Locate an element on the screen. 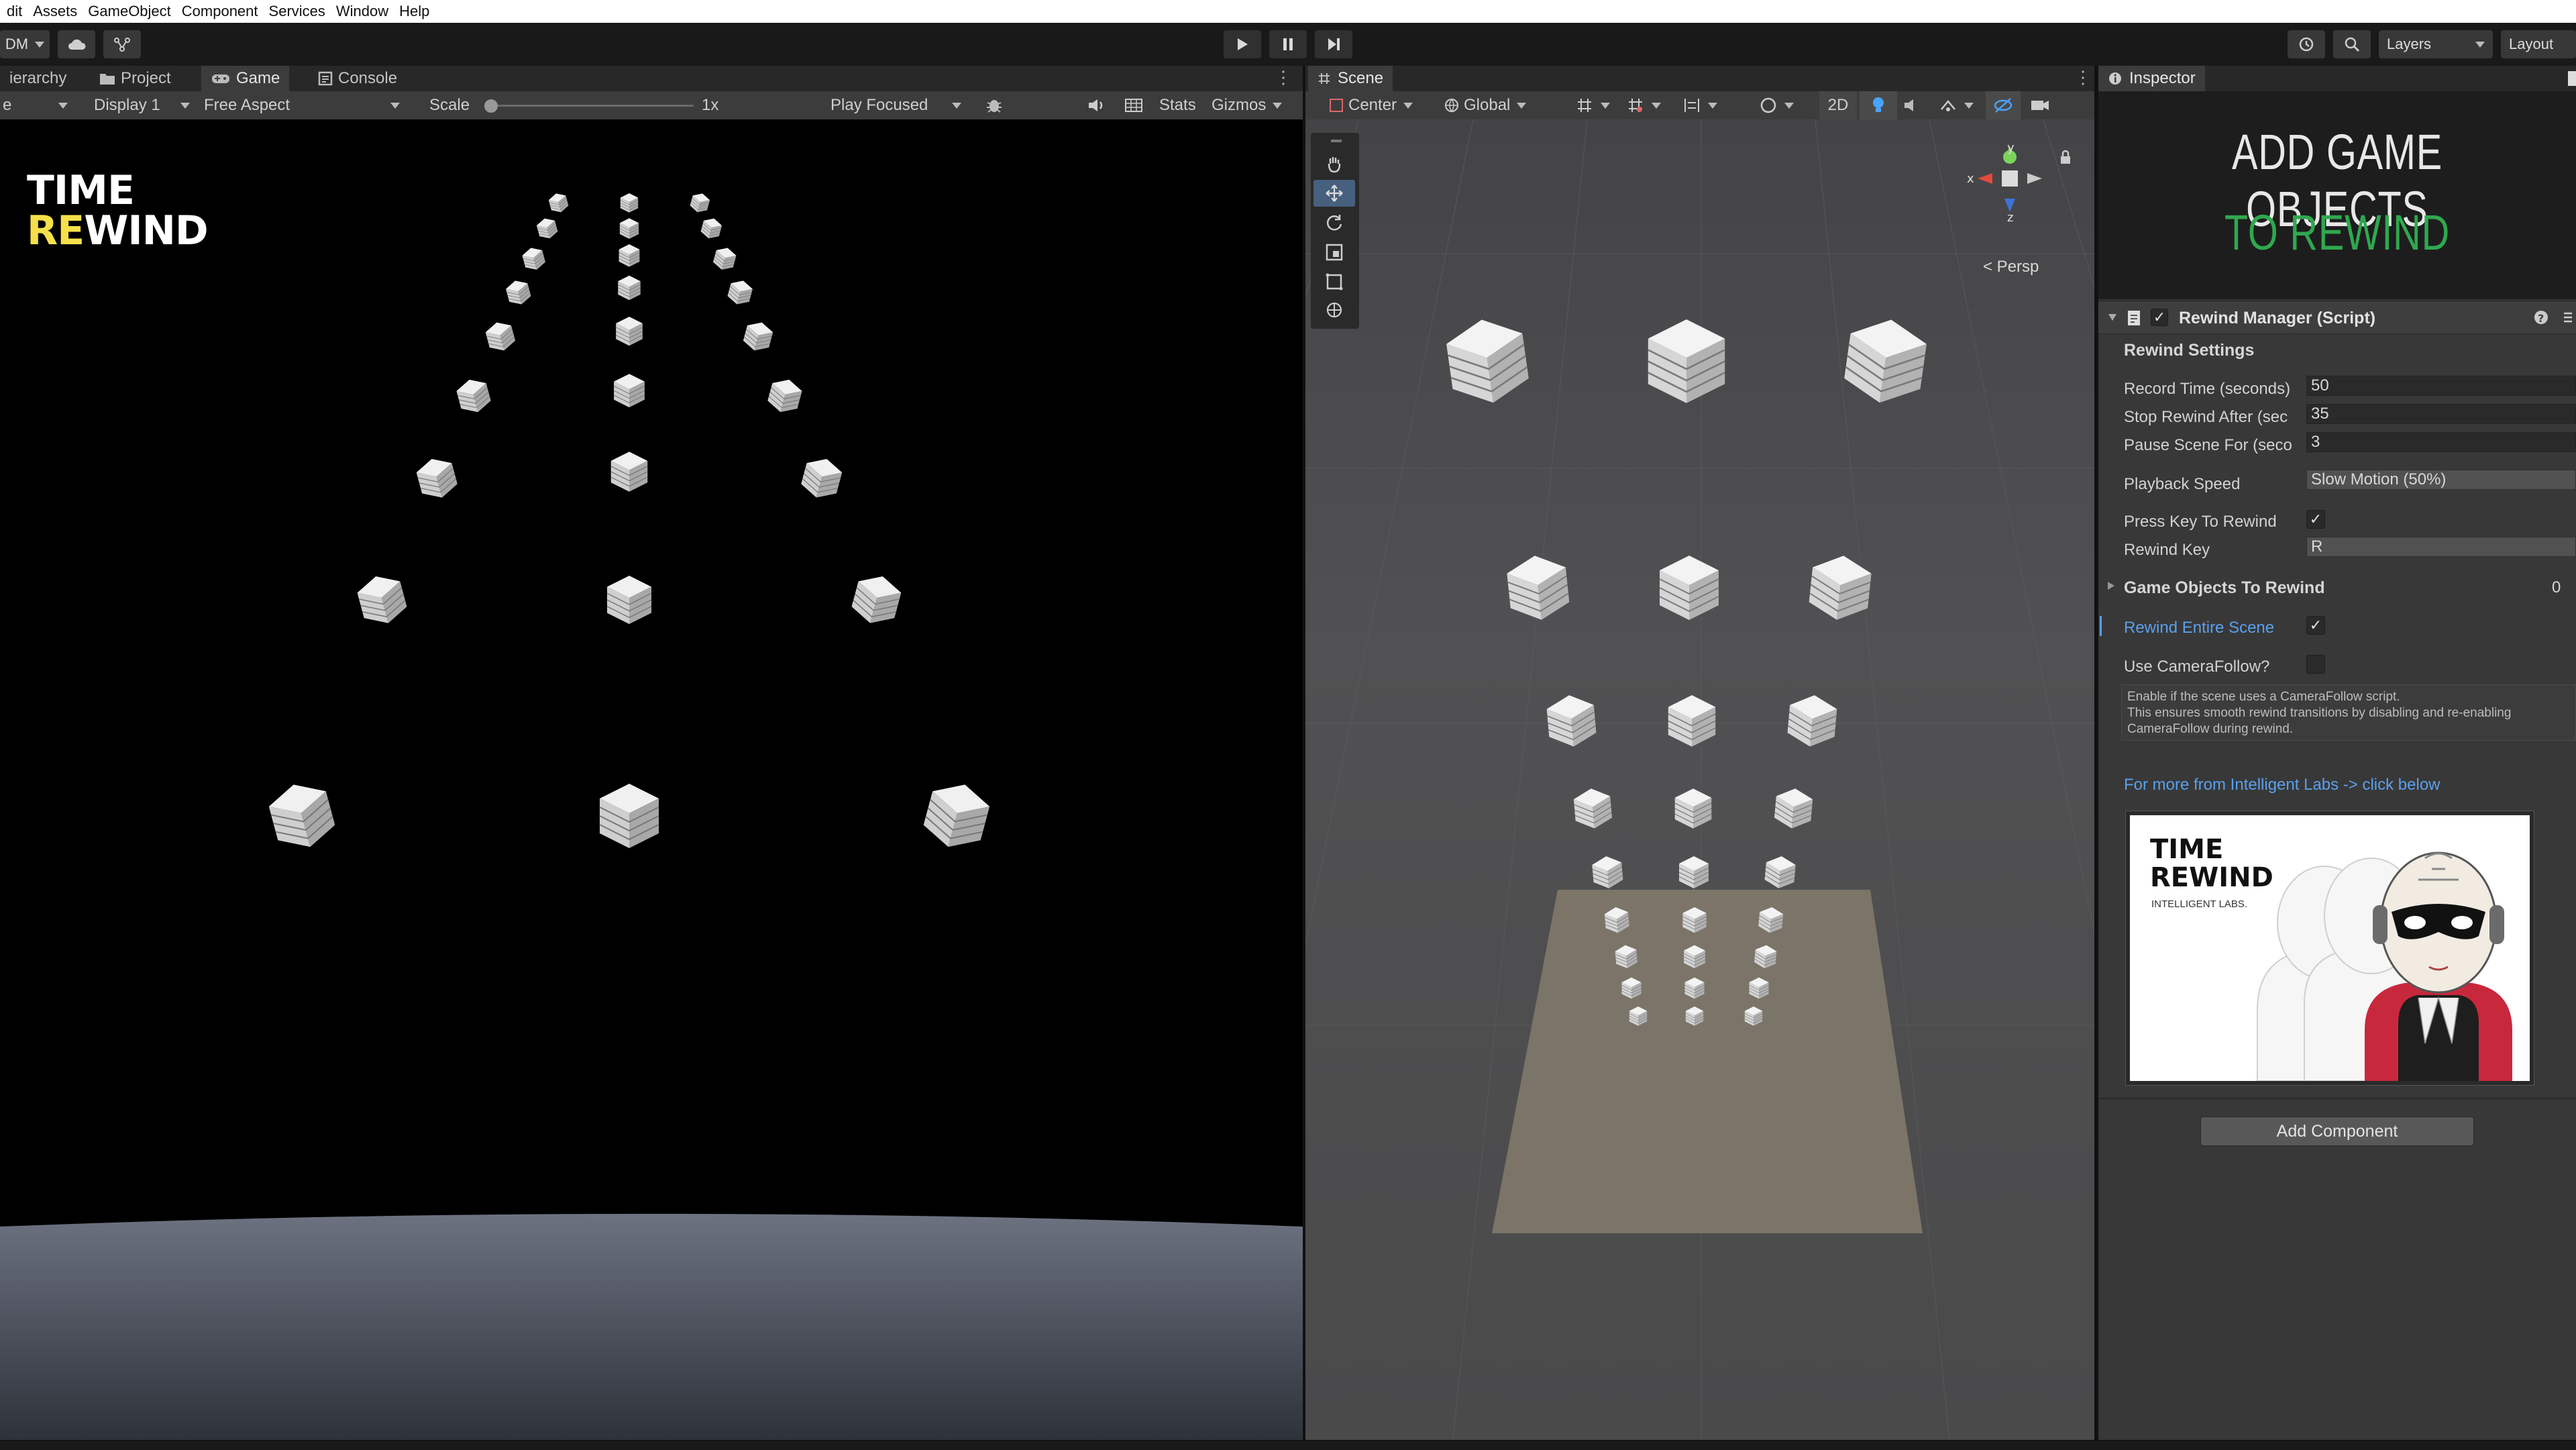 The image size is (2576, 1450). game-objects-count: 0 is located at coordinates (2556, 587).